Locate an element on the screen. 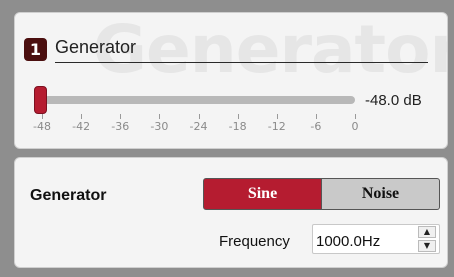 Image resolution: width=454 pixels, height=277 pixels. scale-tick-label: -30 is located at coordinates (159, 126).